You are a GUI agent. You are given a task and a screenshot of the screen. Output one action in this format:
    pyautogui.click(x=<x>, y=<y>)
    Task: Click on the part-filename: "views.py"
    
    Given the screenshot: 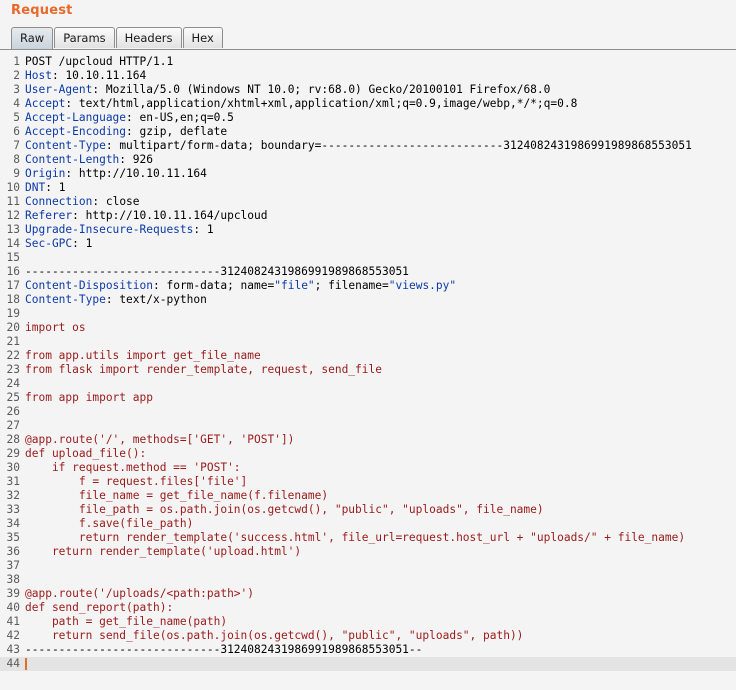 What is the action you would take?
    pyautogui.click(x=422, y=285)
    